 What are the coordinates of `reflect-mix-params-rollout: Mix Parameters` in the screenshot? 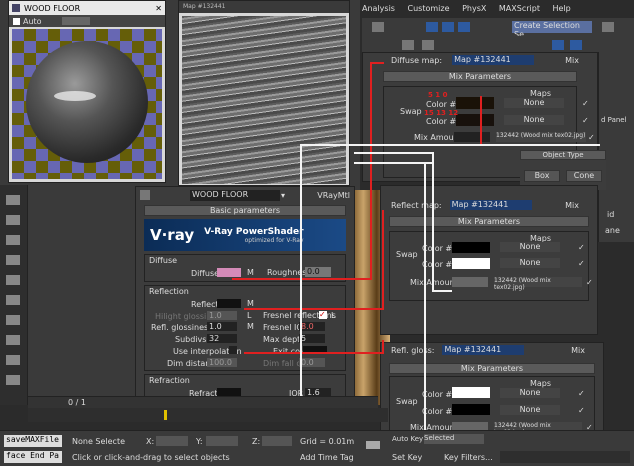 It's located at (489, 221).